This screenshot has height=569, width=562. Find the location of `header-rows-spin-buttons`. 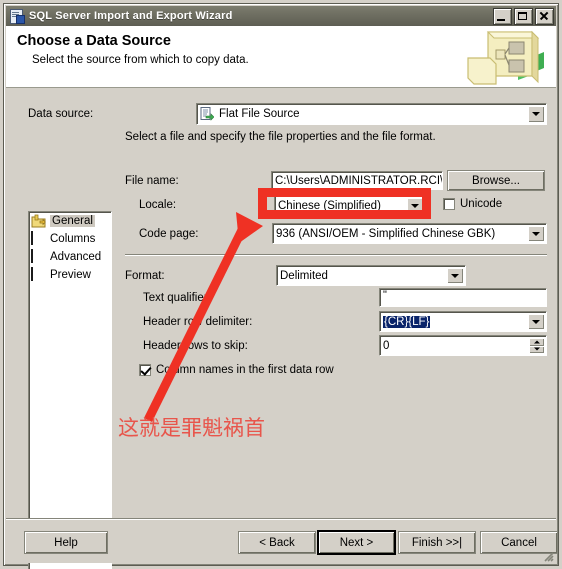

header-rows-spin-buttons is located at coordinates (536, 345).